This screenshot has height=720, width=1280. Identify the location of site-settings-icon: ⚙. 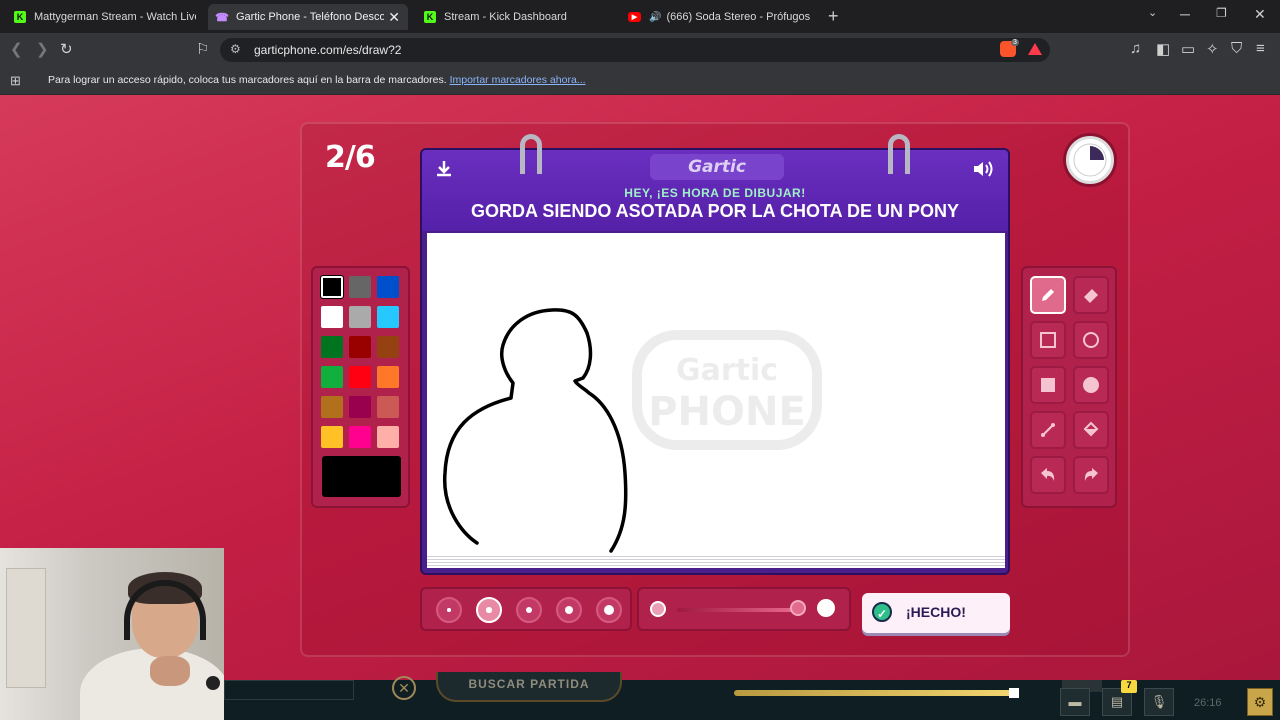
(235, 49).